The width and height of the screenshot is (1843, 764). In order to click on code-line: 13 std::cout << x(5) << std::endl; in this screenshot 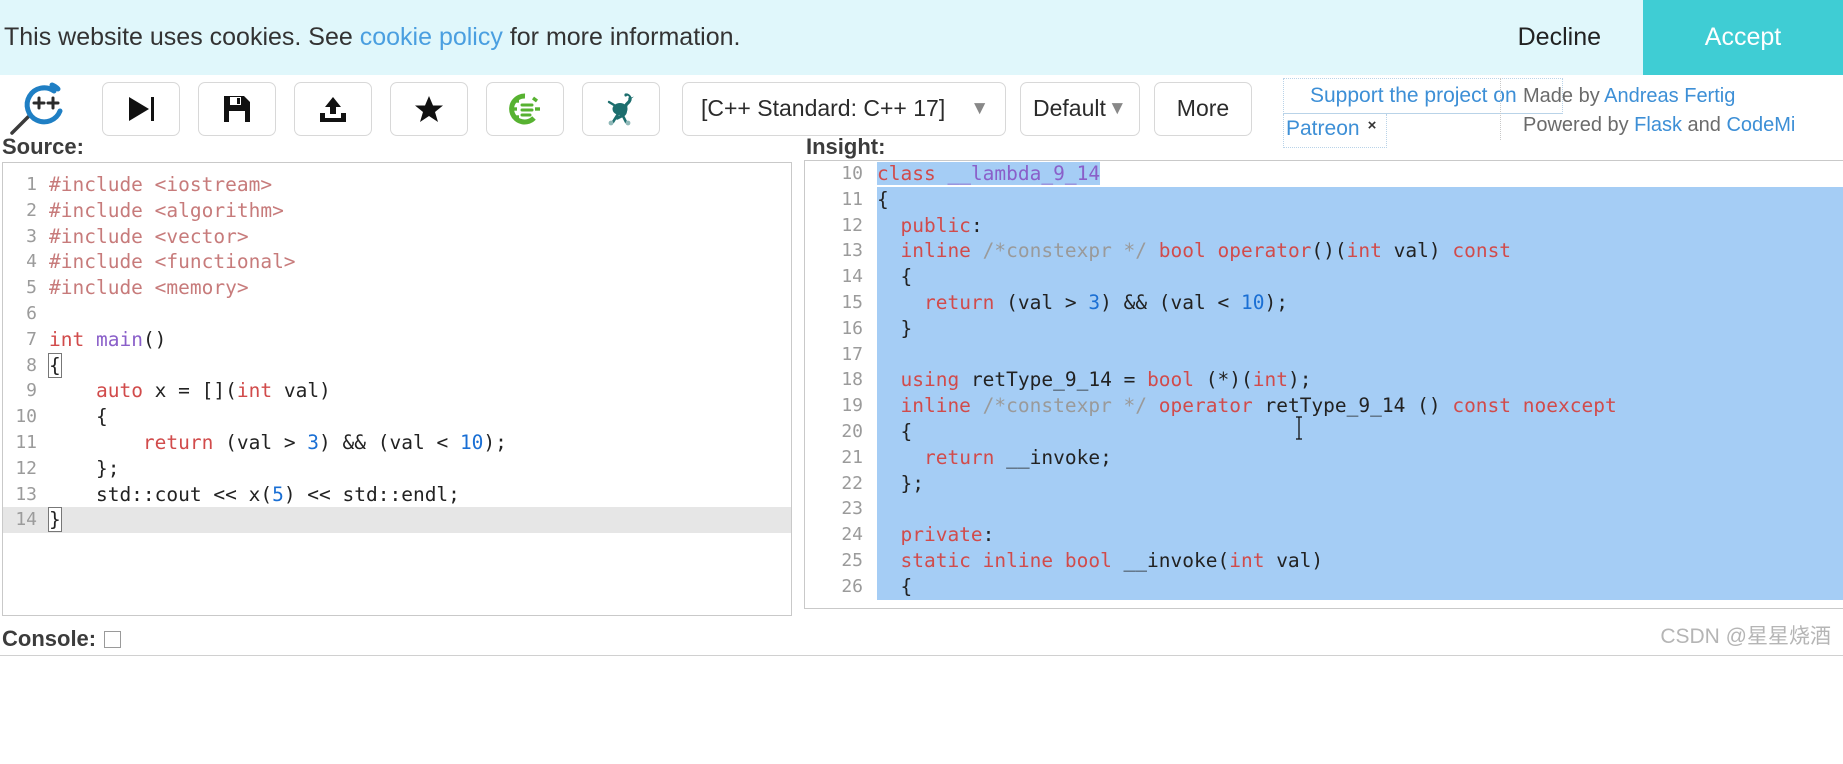, I will do `click(397, 495)`.